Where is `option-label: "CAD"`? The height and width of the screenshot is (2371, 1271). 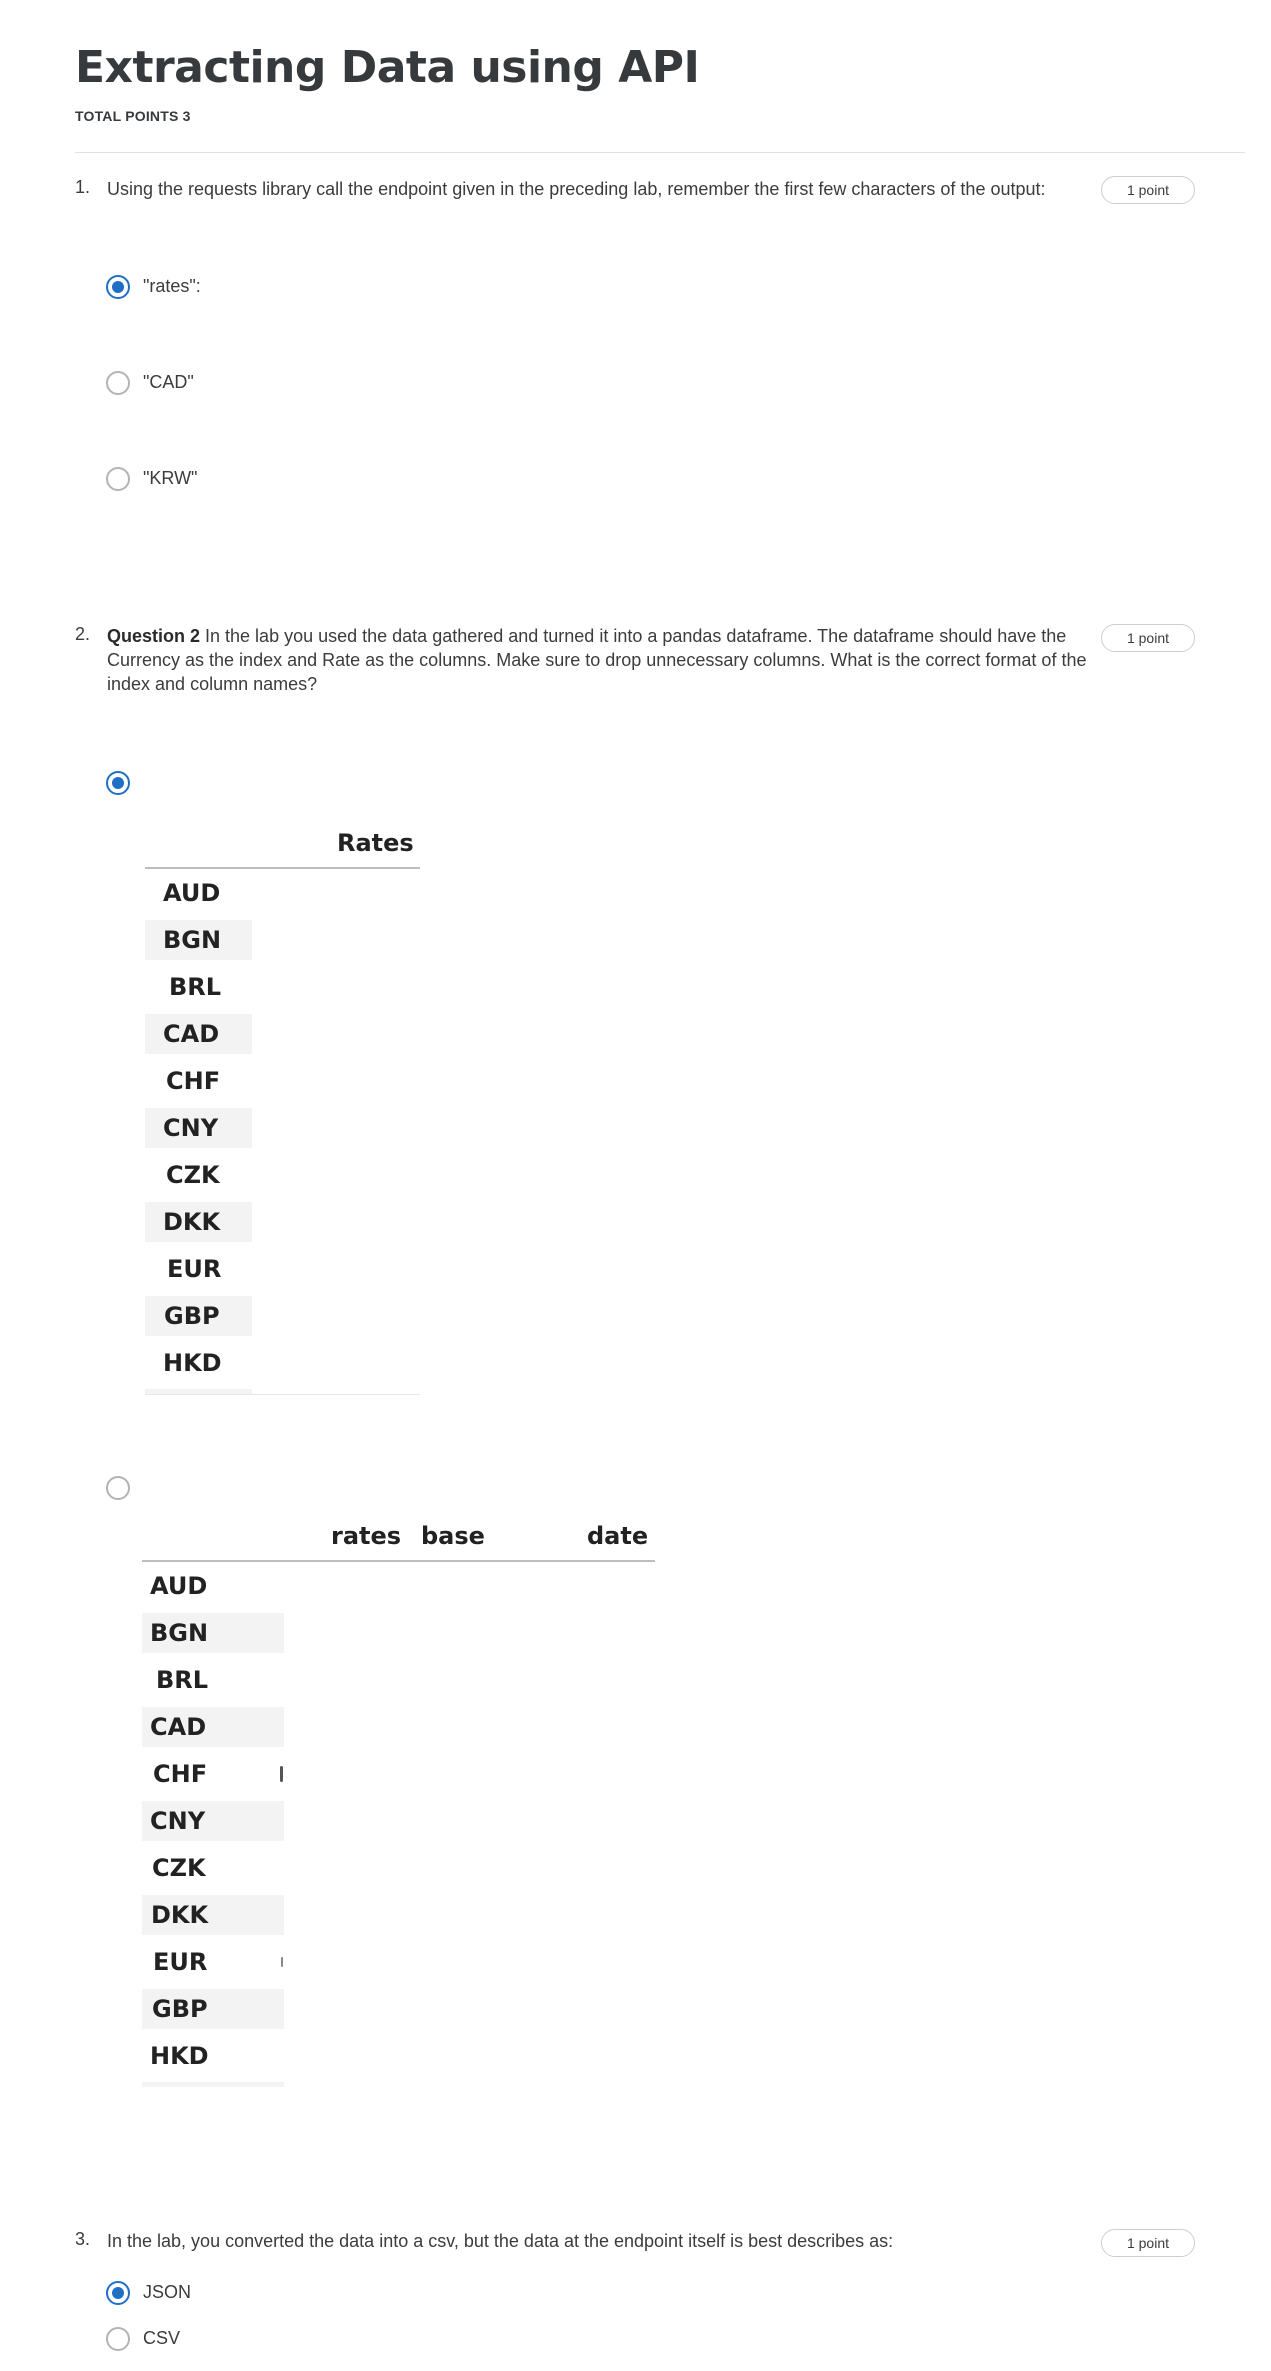 option-label: "CAD" is located at coordinates (168, 382).